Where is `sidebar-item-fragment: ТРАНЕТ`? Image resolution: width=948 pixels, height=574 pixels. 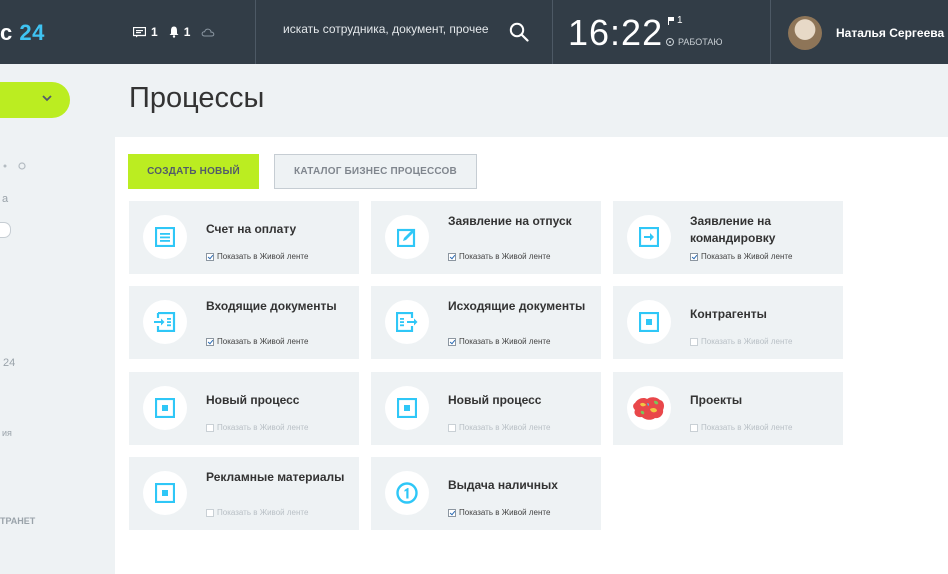
sidebar-item-fragment: ТРАНЕТ is located at coordinates (17, 521).